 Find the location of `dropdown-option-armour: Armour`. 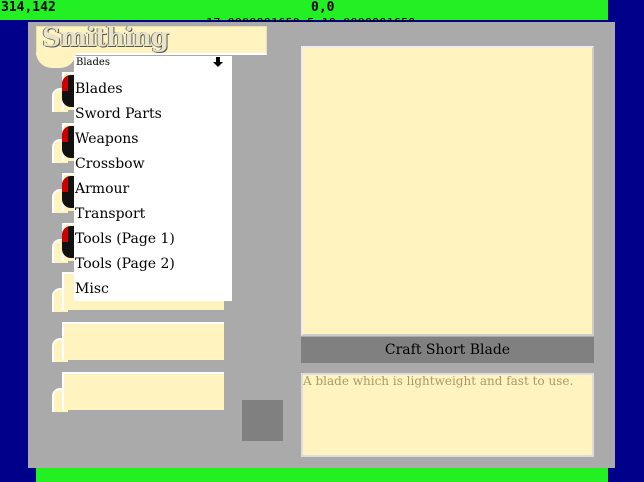

dropdown-option-armour: Armour is located at coordinates (102, 189).